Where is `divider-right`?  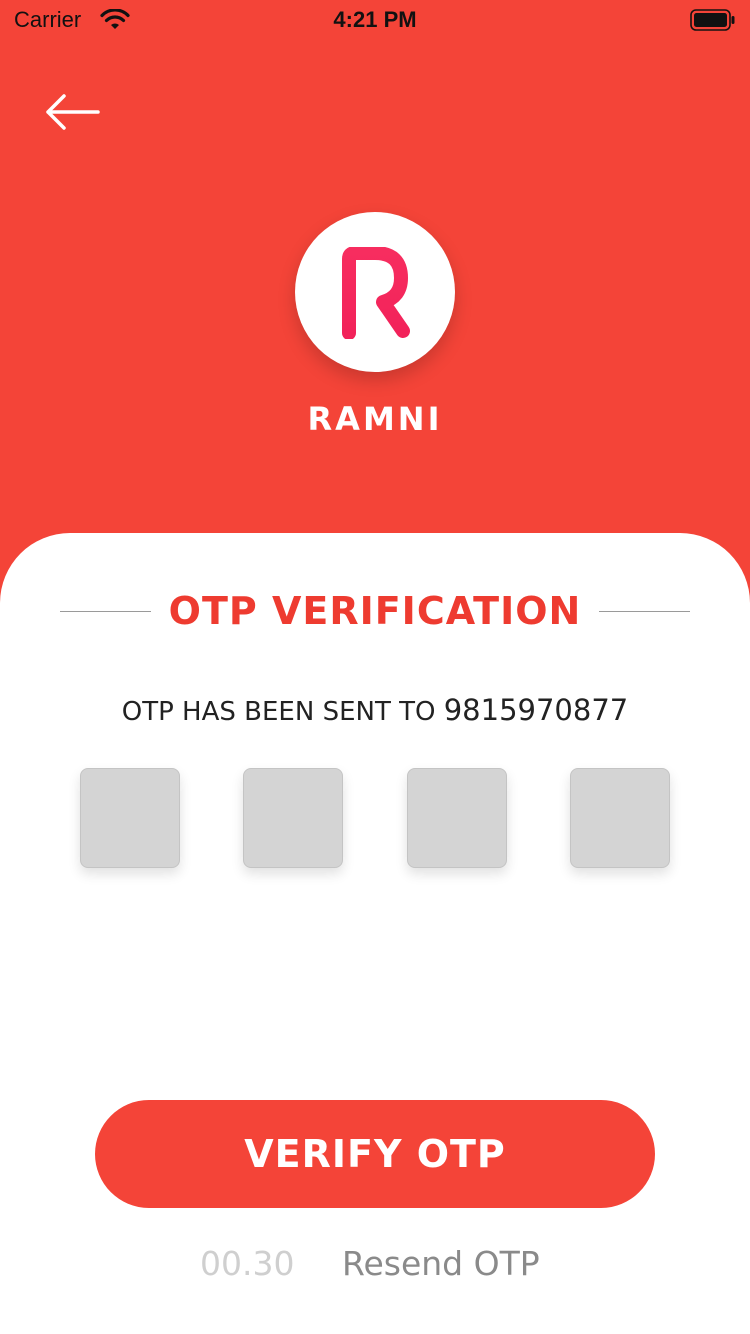
divider-right is located at coordinates (644, 611).